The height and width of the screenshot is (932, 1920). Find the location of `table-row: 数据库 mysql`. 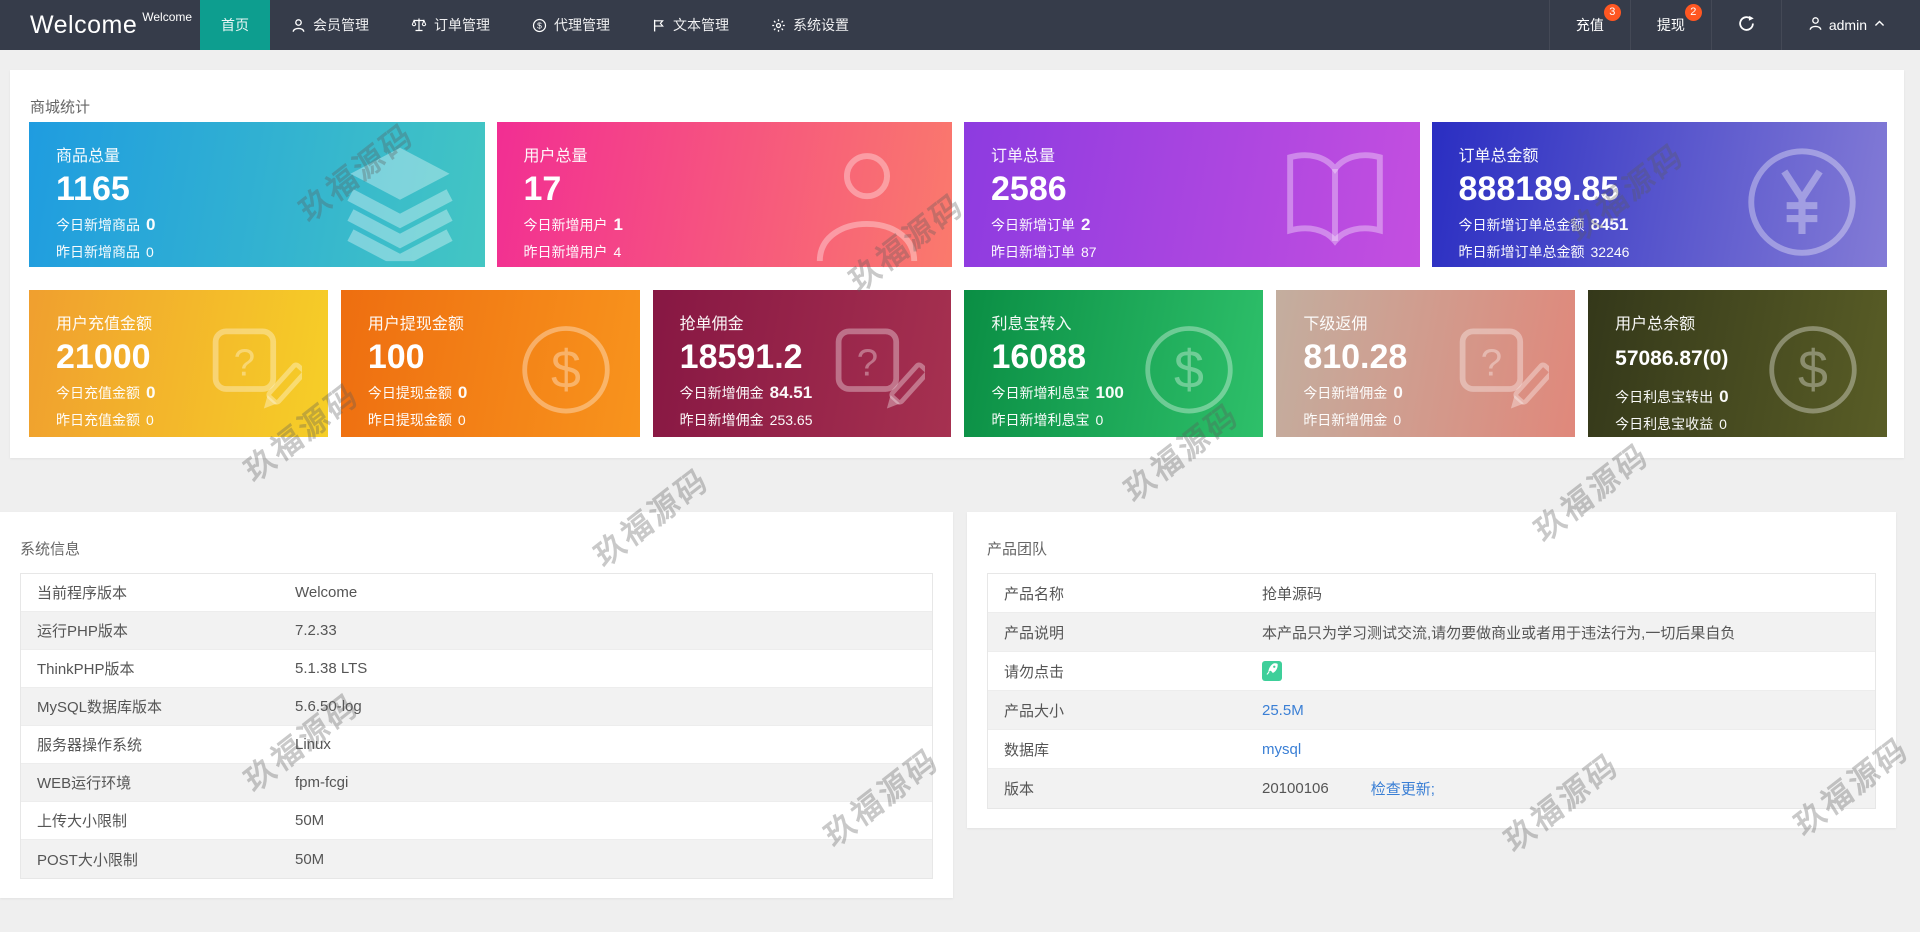

table-row: 数据库 mysql is located at coordinates (1431, 749).